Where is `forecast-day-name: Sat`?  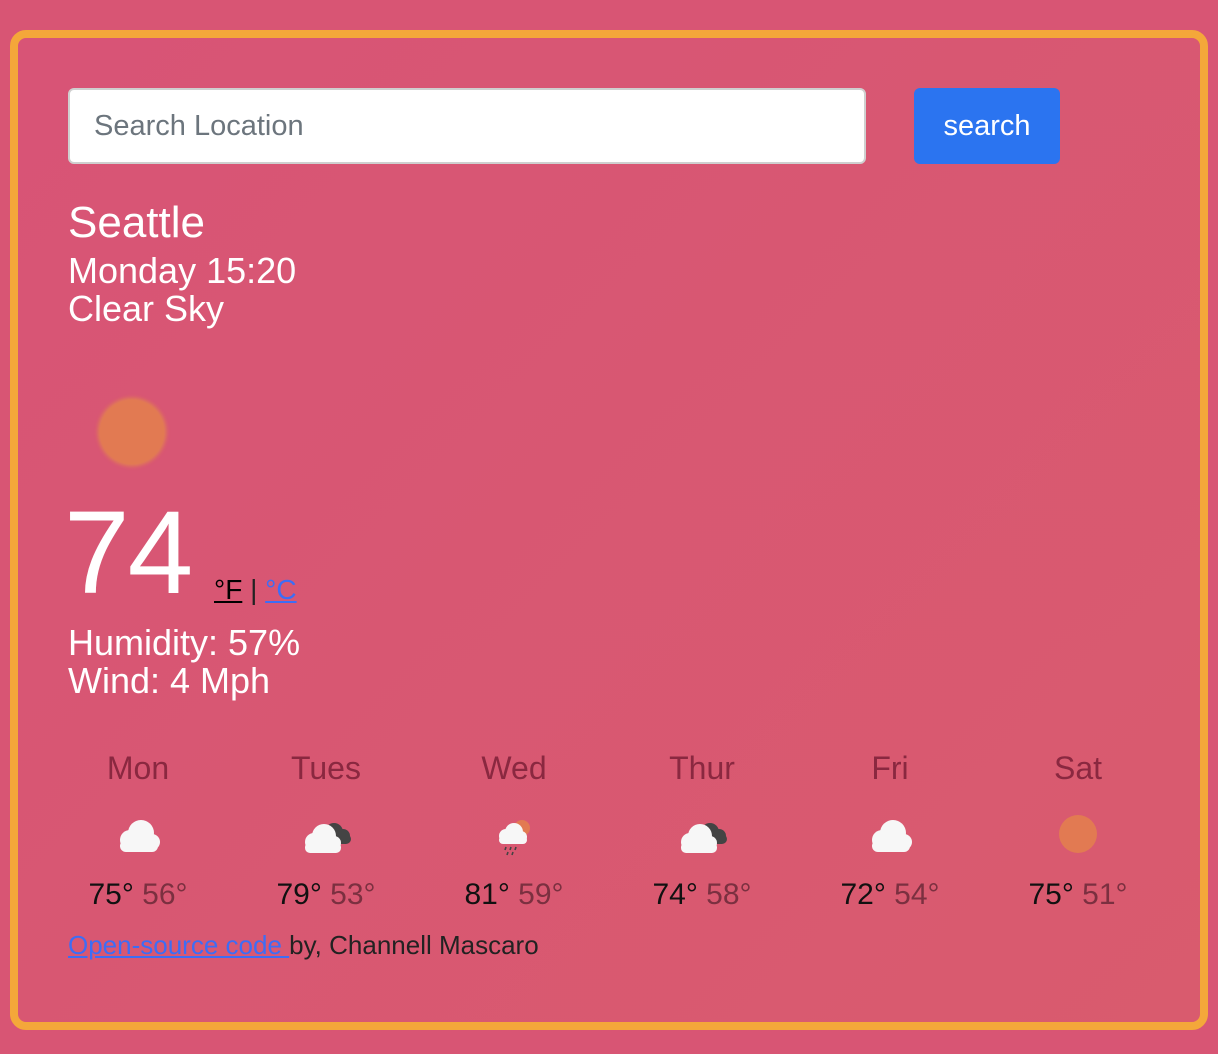 forecast-day-name: Sat is located at coordinates (1078, 768).